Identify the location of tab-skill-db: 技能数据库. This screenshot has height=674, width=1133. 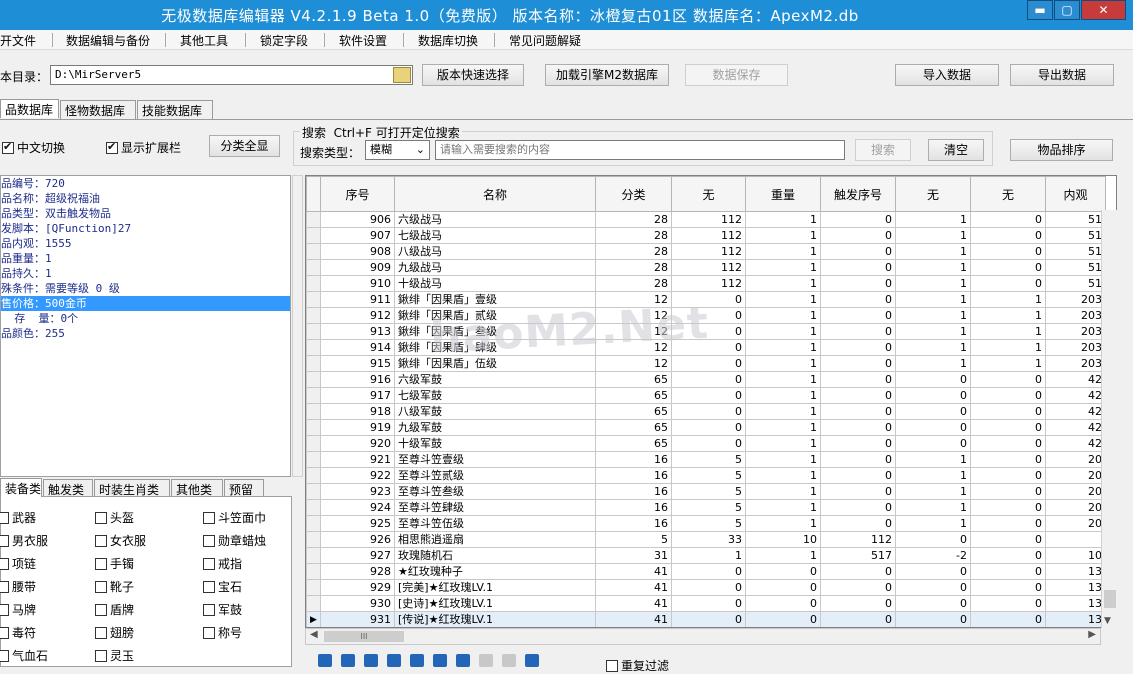
(175, 109).